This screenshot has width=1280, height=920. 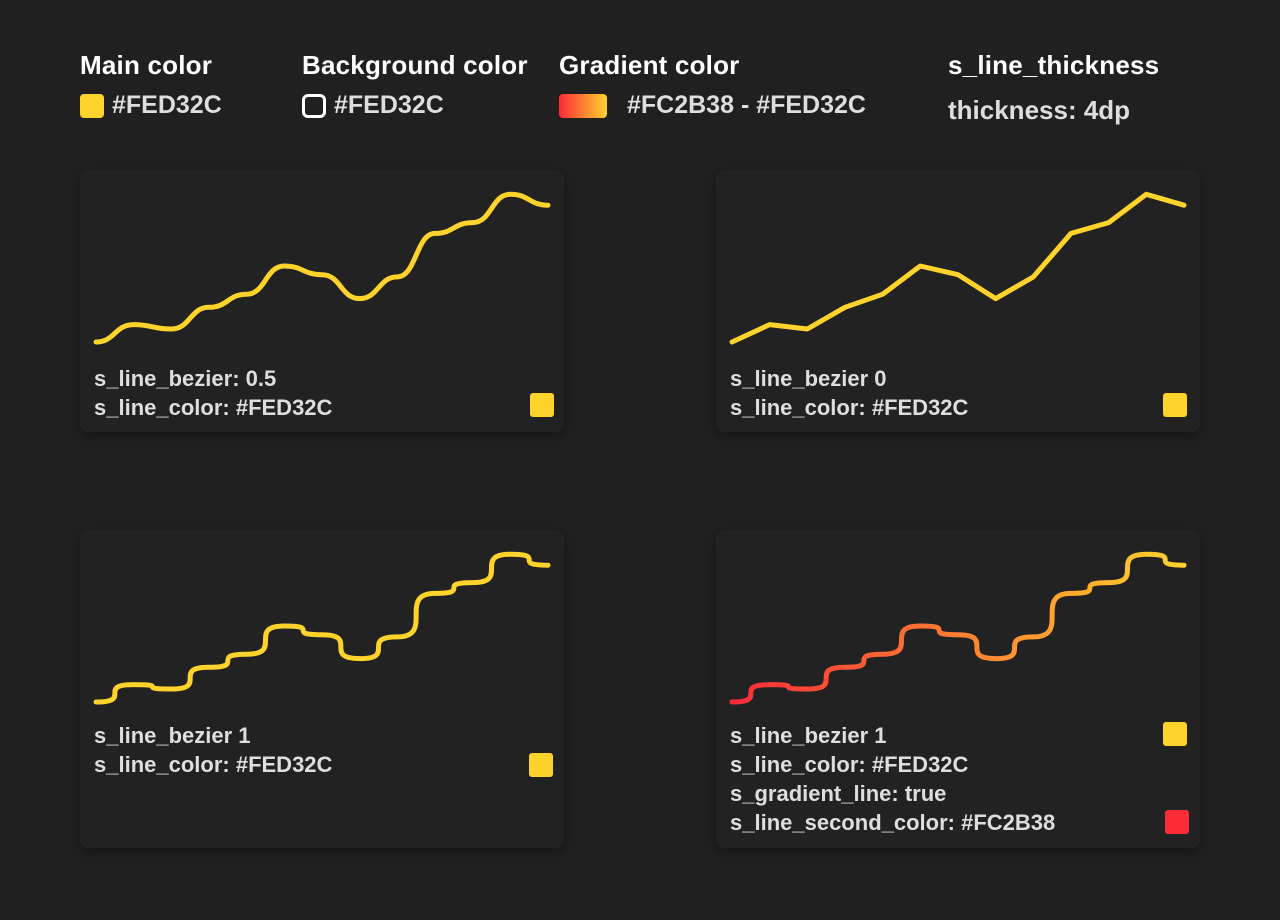 I want to click on chart-1-series-line, so click(x=322, y=268).